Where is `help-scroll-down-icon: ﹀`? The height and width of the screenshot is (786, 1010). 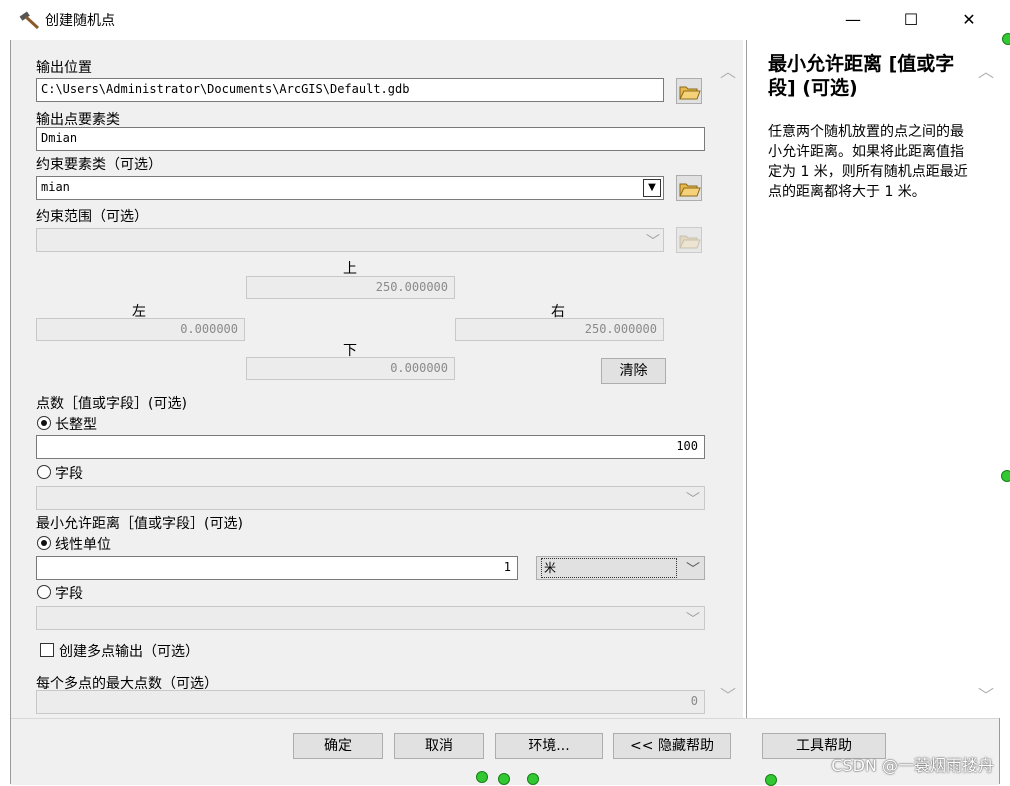
help-scroll-down-icon: ﹀ is located at coordinates (986, 694).